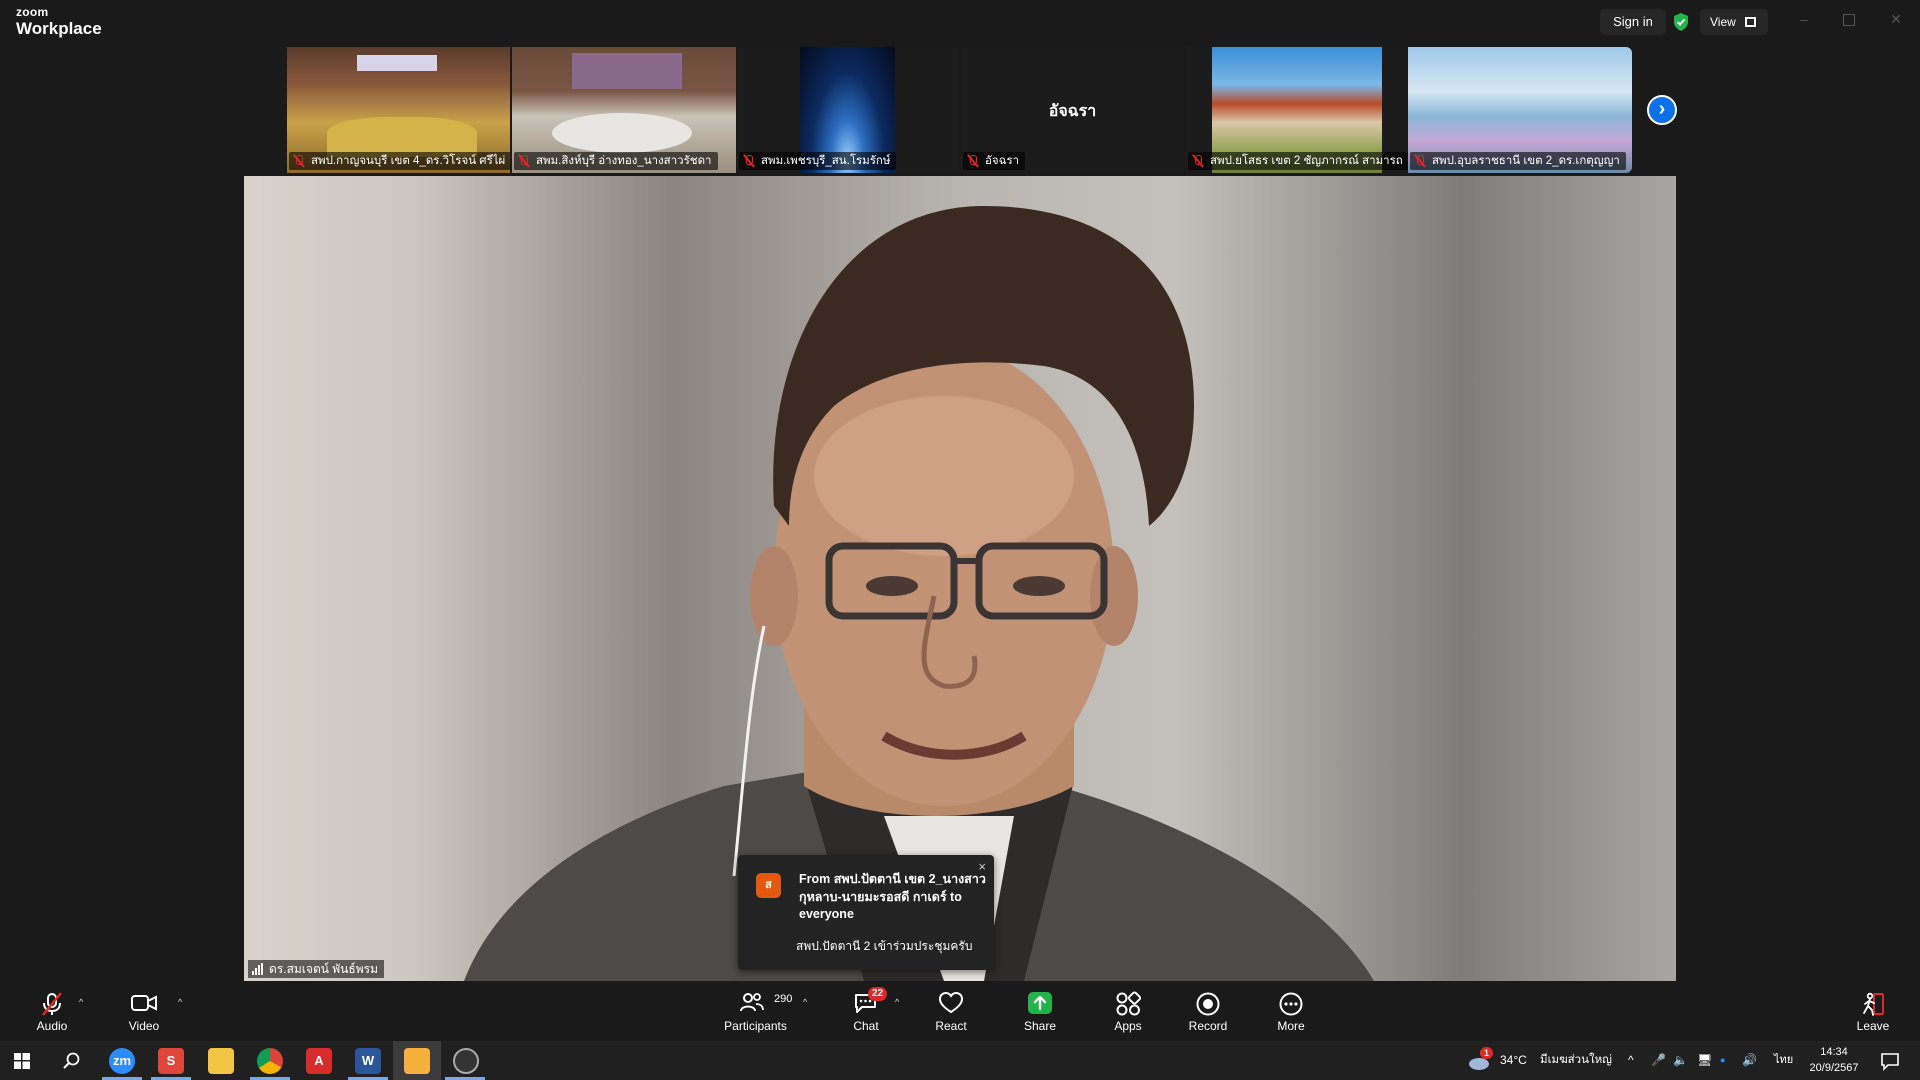  I want to click on thumbnail-name: สพม.เพชรบุรี_สน.โรมรักษ์, so click(826, 161).